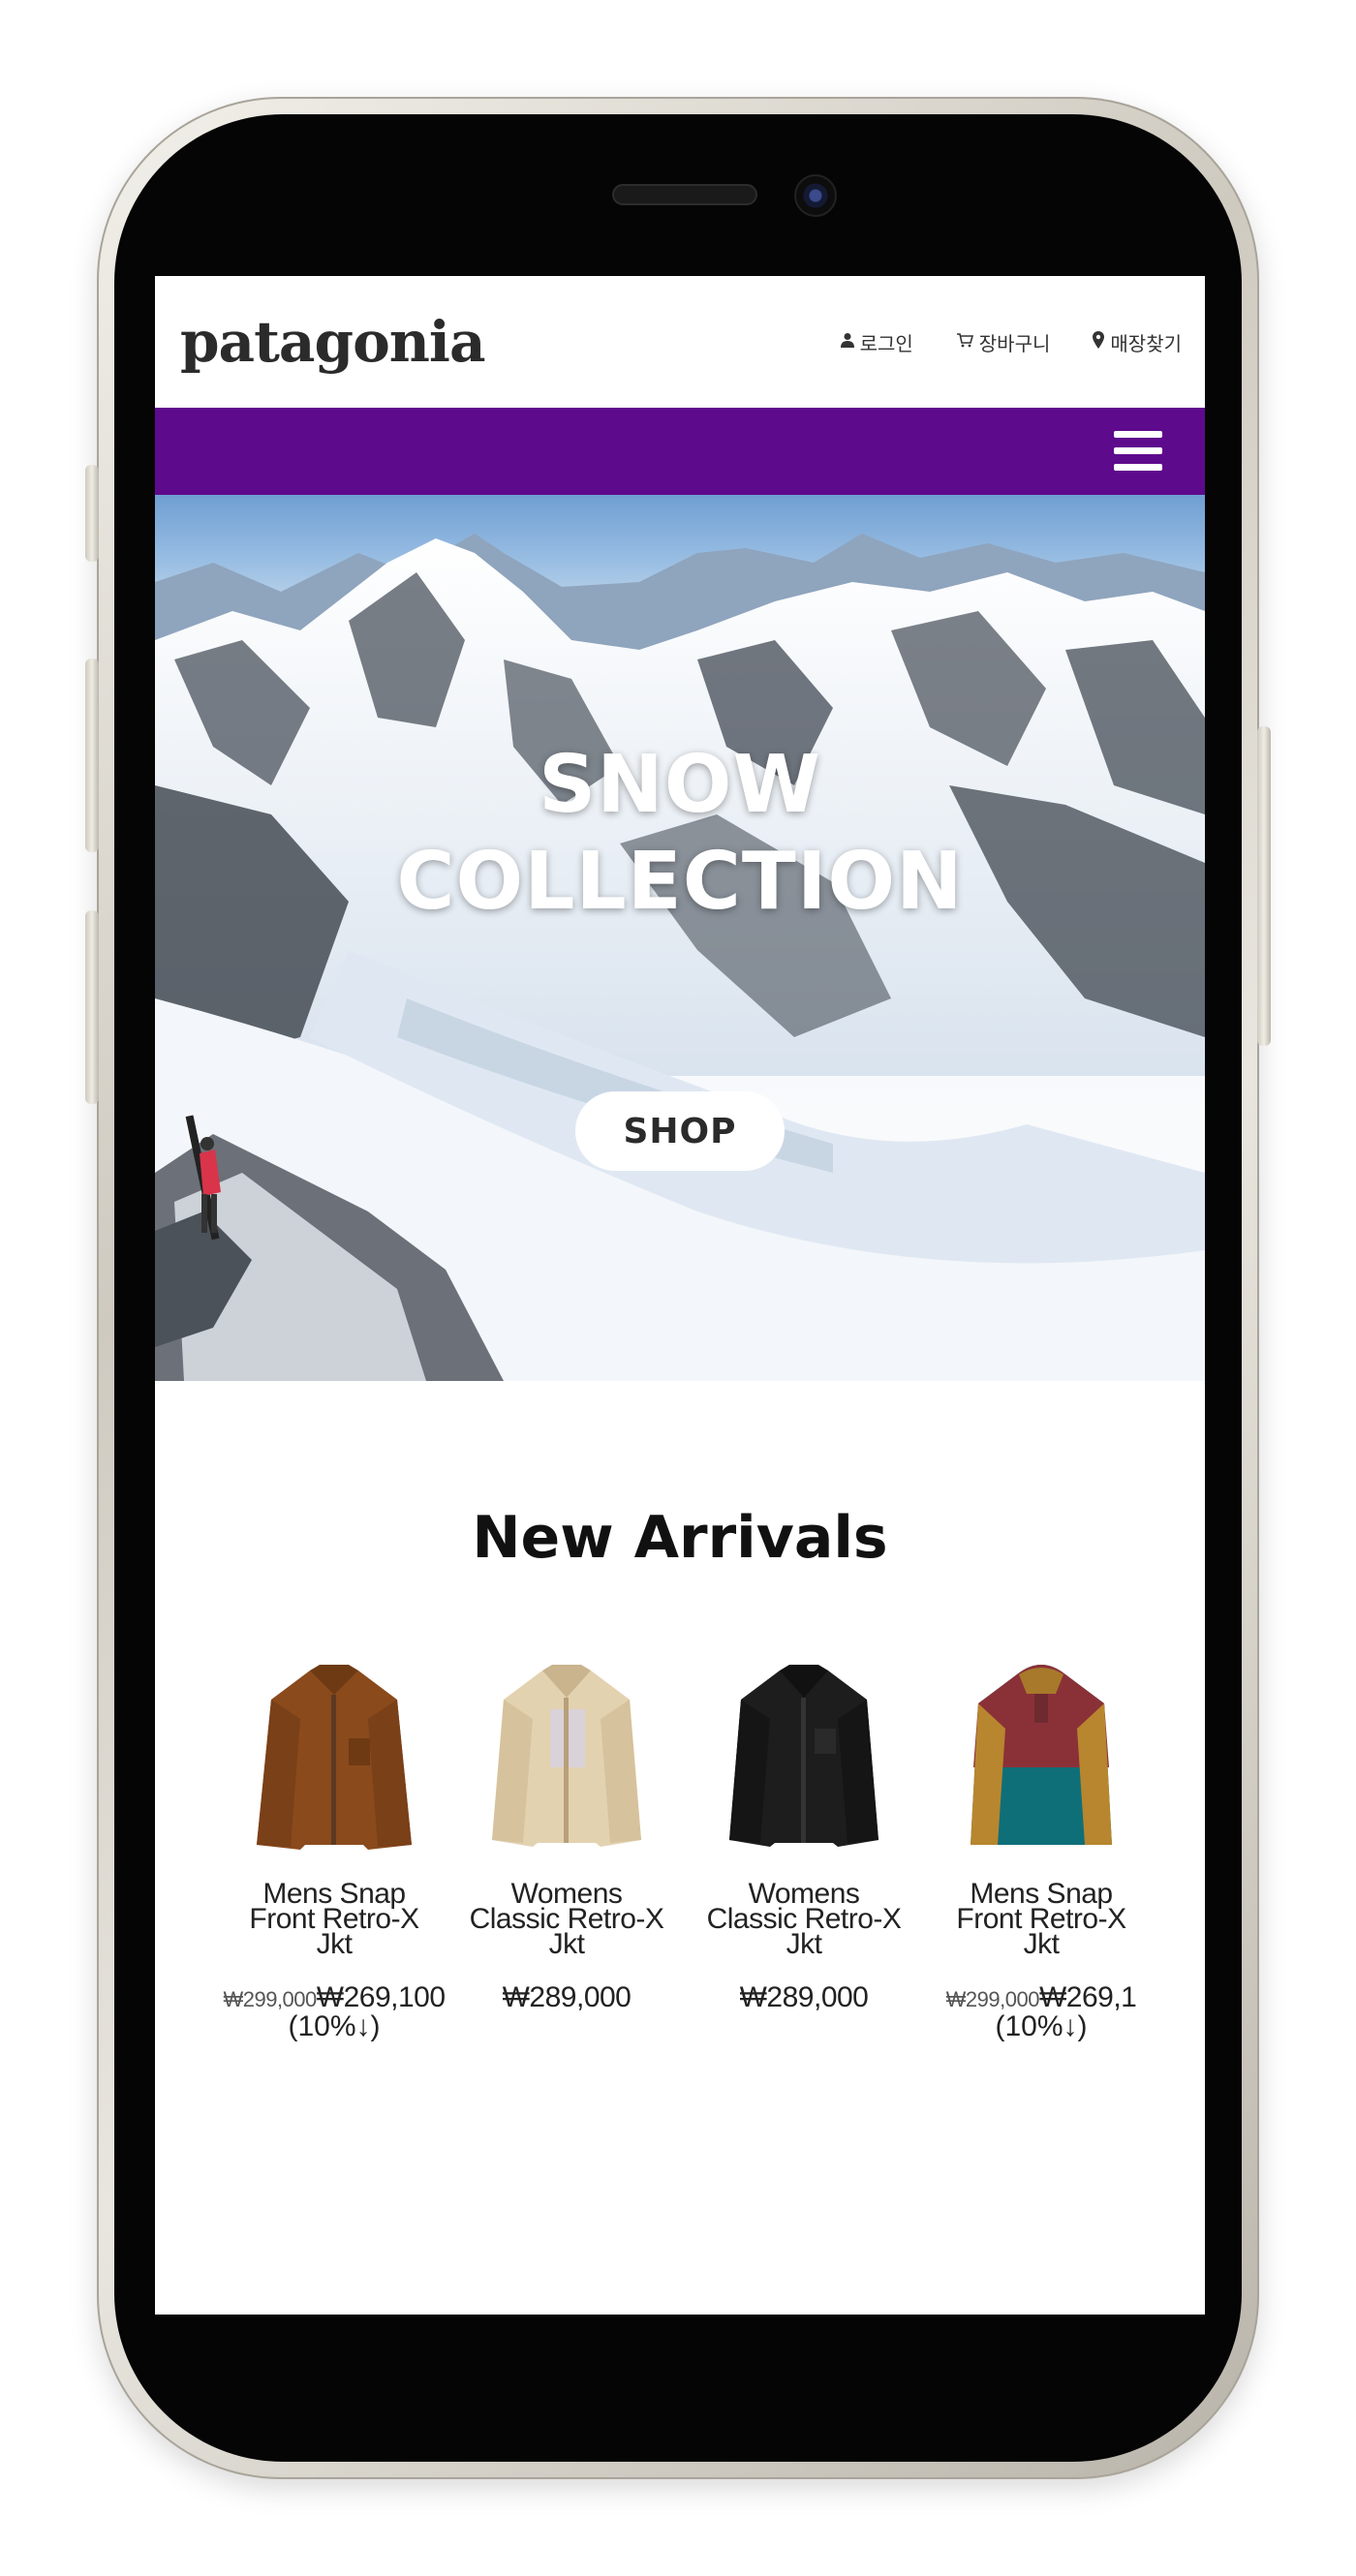 The image size is (1356, 2576). I want to click on new-arrivals-title: New Arrivals, so click(680, 1538).